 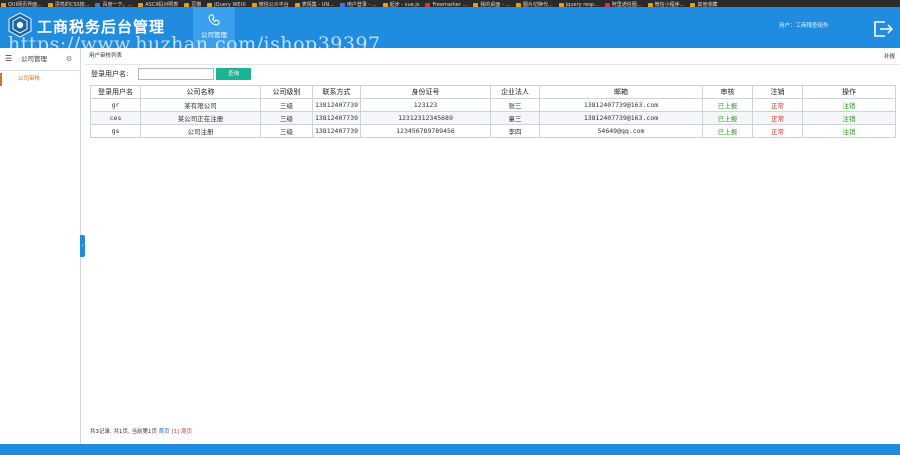 What do you see at coordinates (214, 35) in the screenshot?
I see `nav-module-label: 公司管理` at bounding box center [214, 35].